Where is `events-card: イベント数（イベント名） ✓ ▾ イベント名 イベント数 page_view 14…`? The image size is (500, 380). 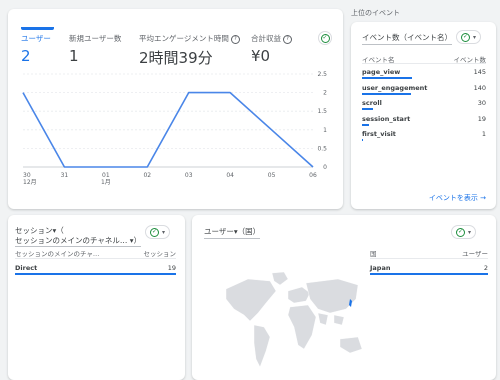
events-card: イベント数（イベント名） ✓ ▾ イベント名 イベント数 page_view 14… is located at coordinates (423, 115).